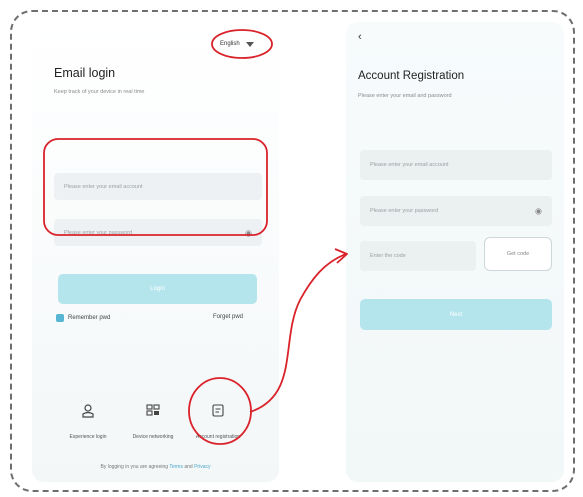 The image size is (583, 497). Describe the element at coordinates (88, 437) in the screenshot. I see `option-label: Experience login` at that location.